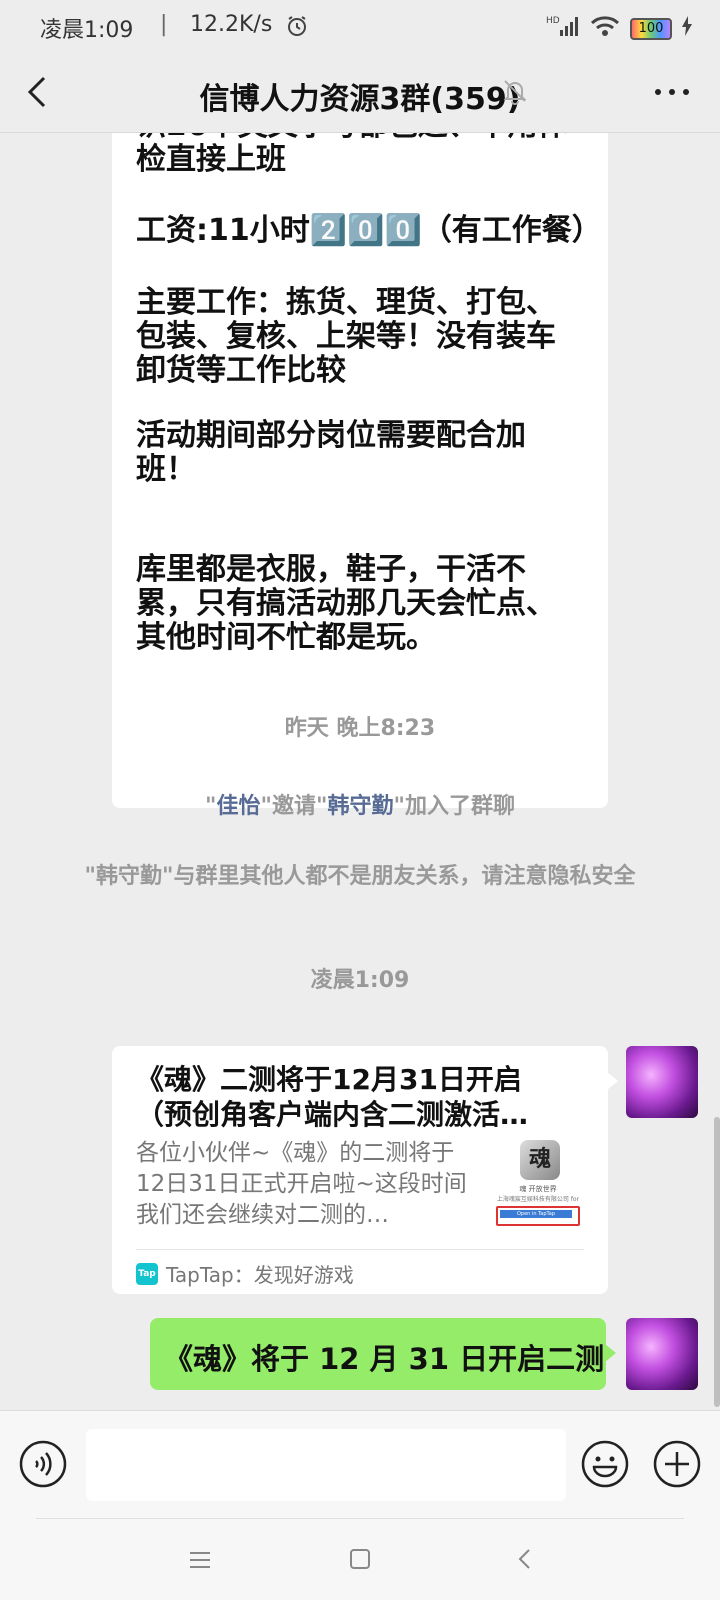  Describe the element at coordinates (454, 806) in the screenshot. I see `invite-text: "加入了群聊` at that location.